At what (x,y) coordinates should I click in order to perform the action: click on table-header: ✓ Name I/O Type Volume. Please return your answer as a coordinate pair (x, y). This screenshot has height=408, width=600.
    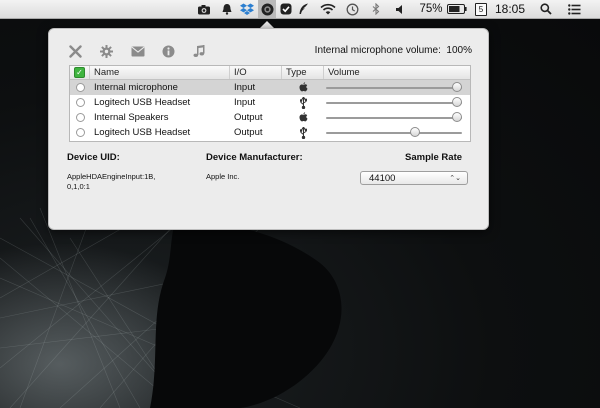
    Looking at the image, I should click on (270, 73).